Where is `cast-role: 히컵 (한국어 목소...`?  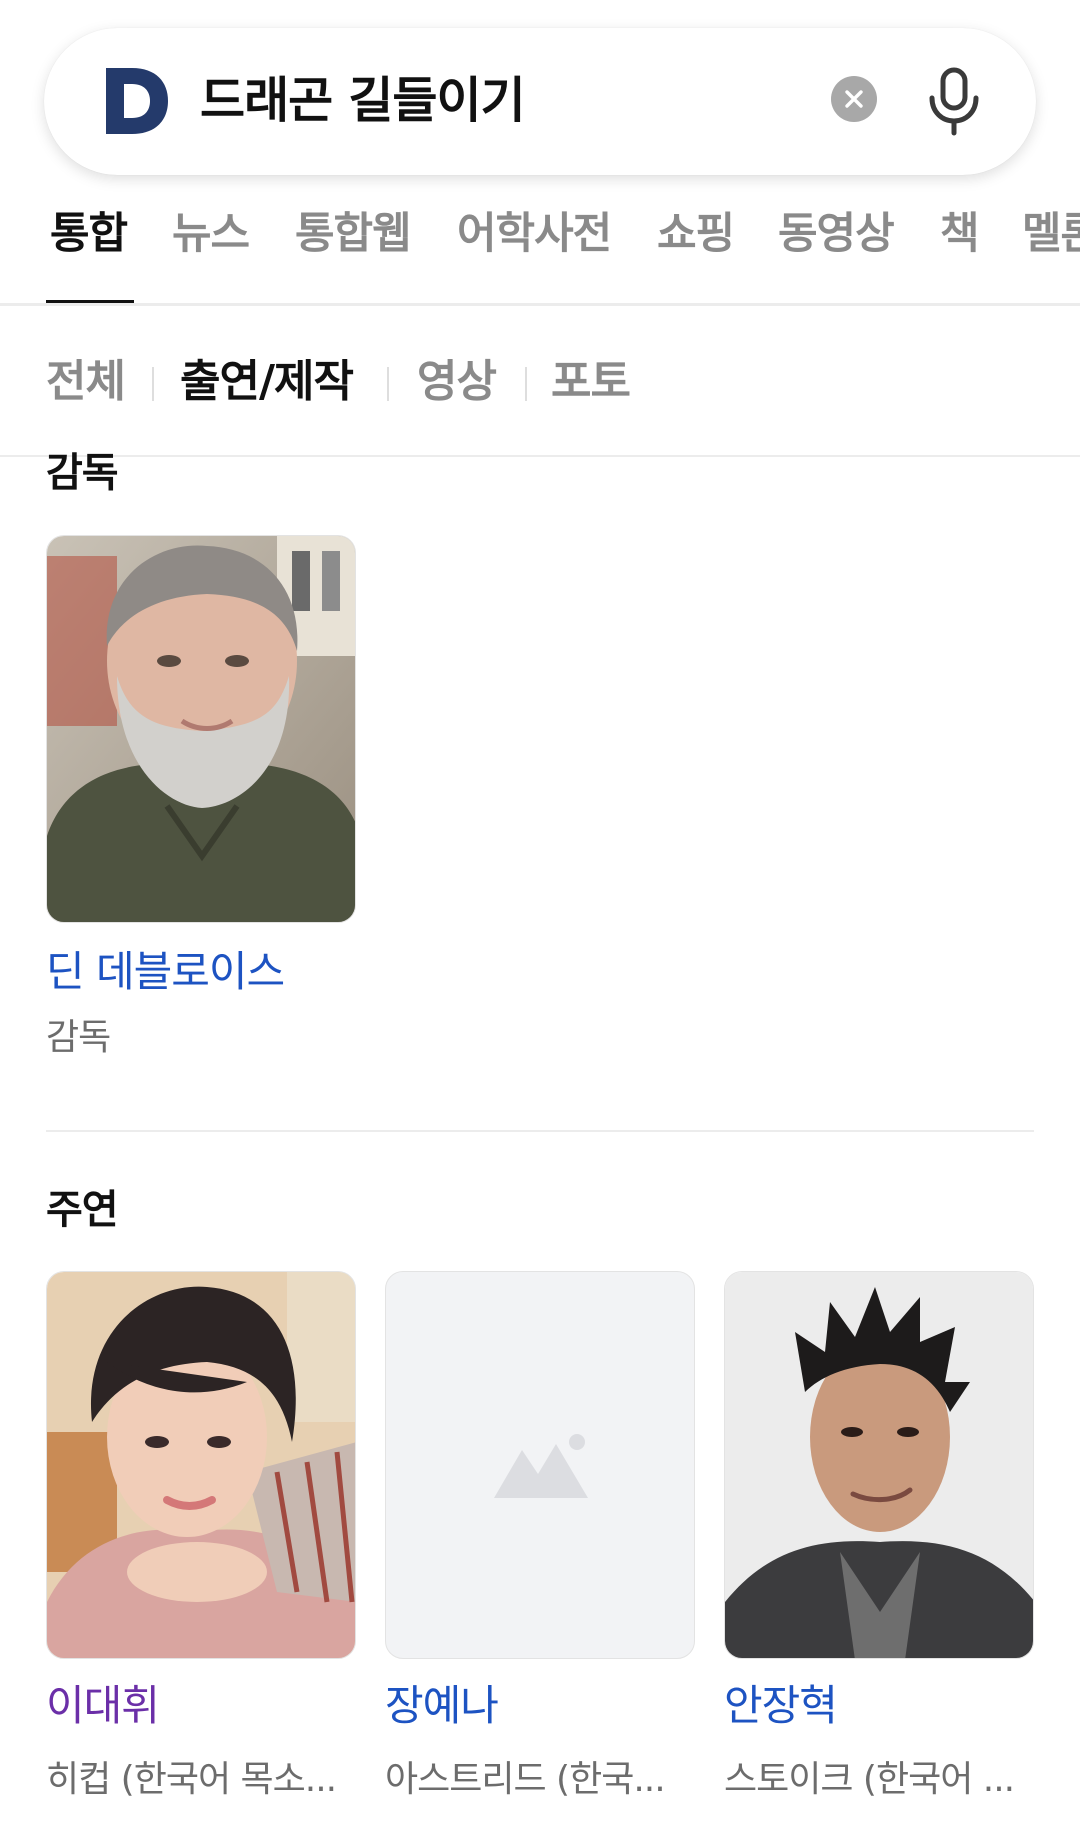 cast-role: 히컵 (한국어 목소... is located at coordinates (191, 1779).